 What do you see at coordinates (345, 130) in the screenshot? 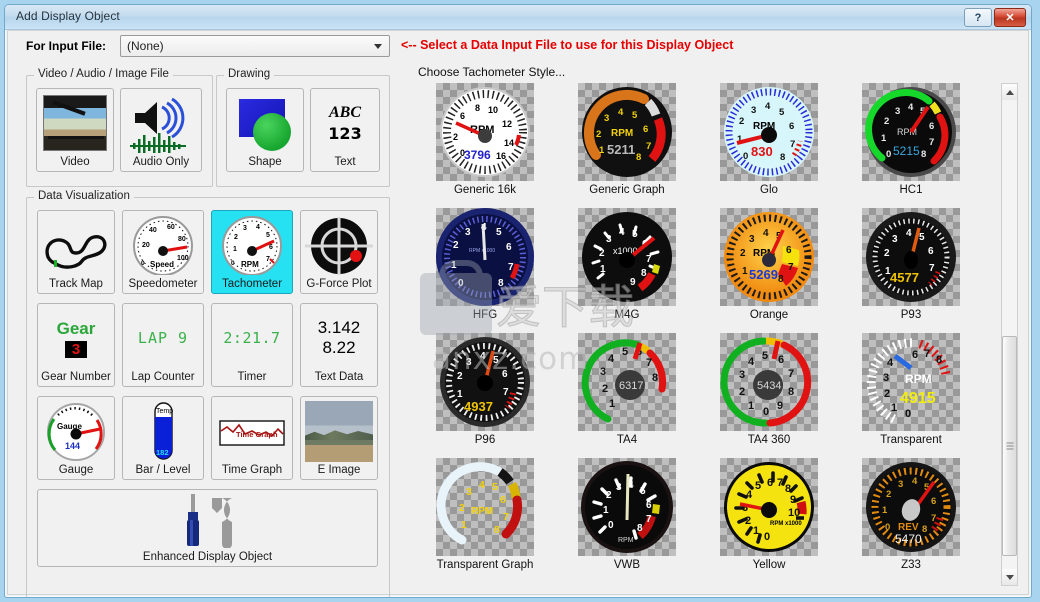
I see `tile-text: ABC 123 Text` at bounding box center [345, 130].